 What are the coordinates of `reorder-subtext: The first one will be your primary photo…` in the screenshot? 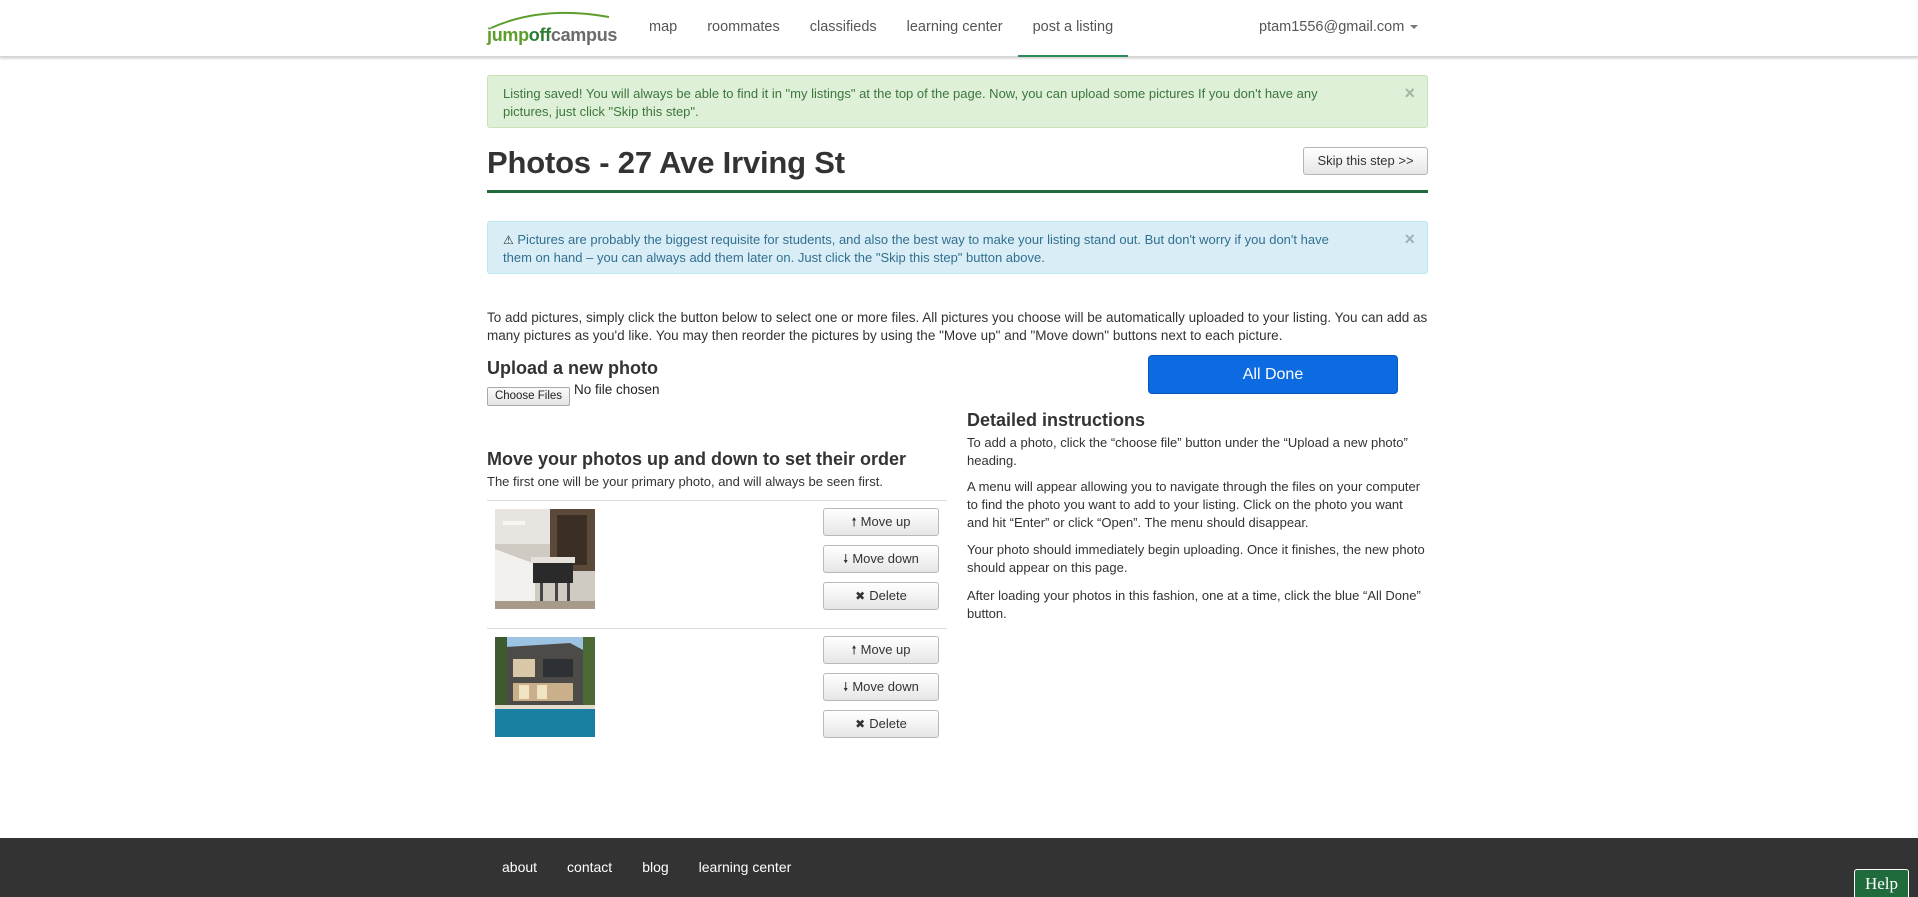 It's located at (685, 481).